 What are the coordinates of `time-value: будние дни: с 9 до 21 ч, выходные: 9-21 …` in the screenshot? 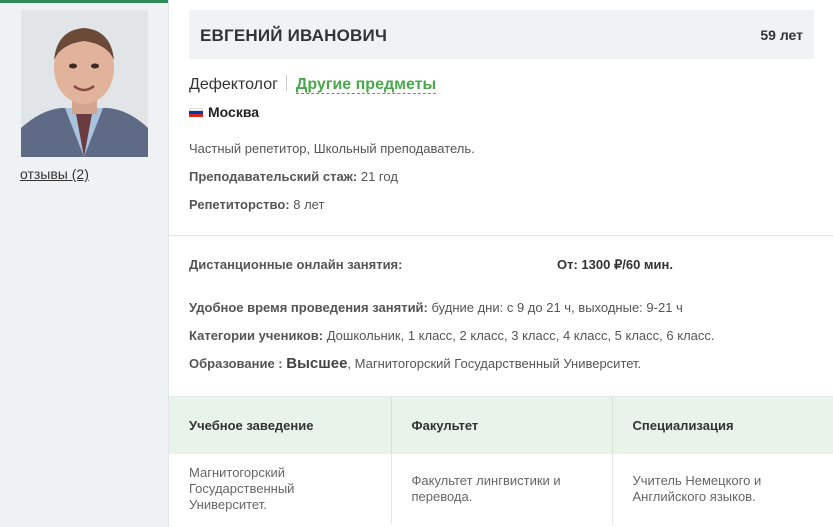 It's located at (557, 307).